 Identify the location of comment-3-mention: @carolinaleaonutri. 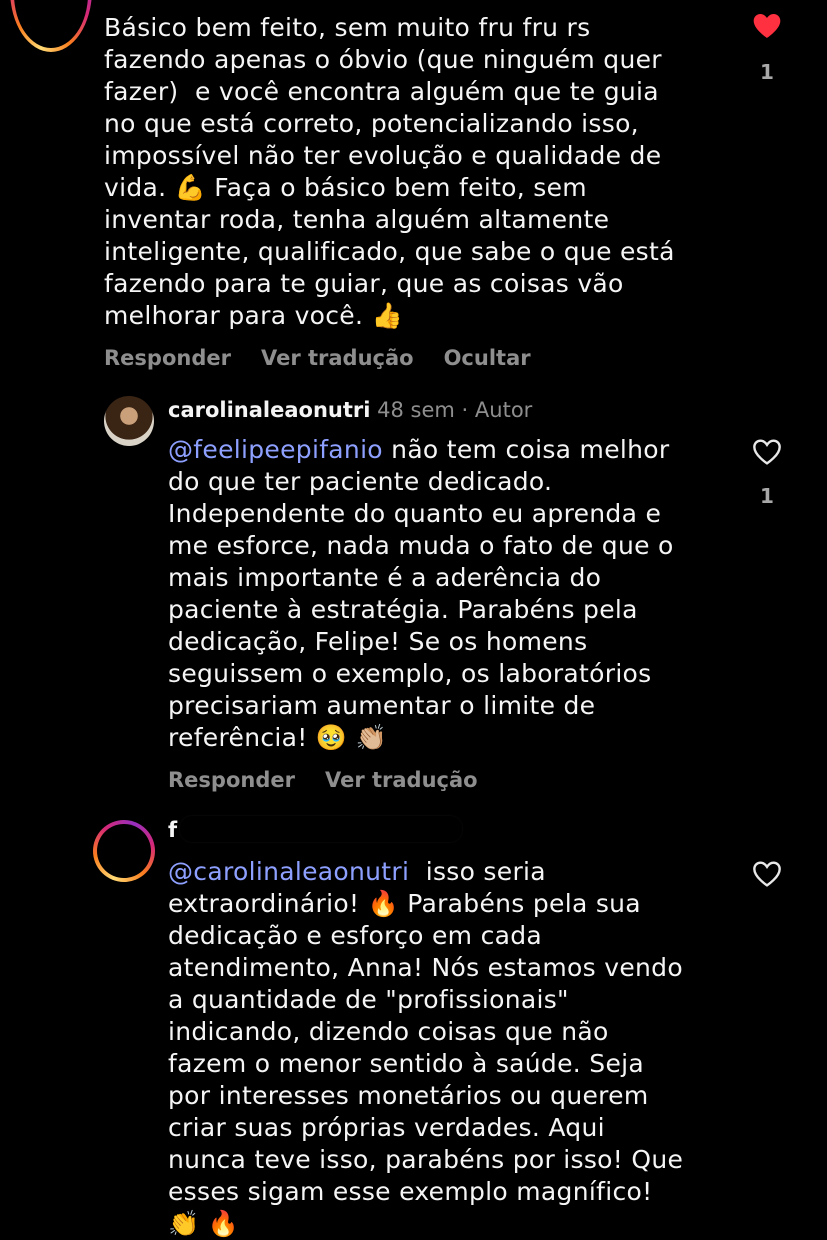
(288, 871).